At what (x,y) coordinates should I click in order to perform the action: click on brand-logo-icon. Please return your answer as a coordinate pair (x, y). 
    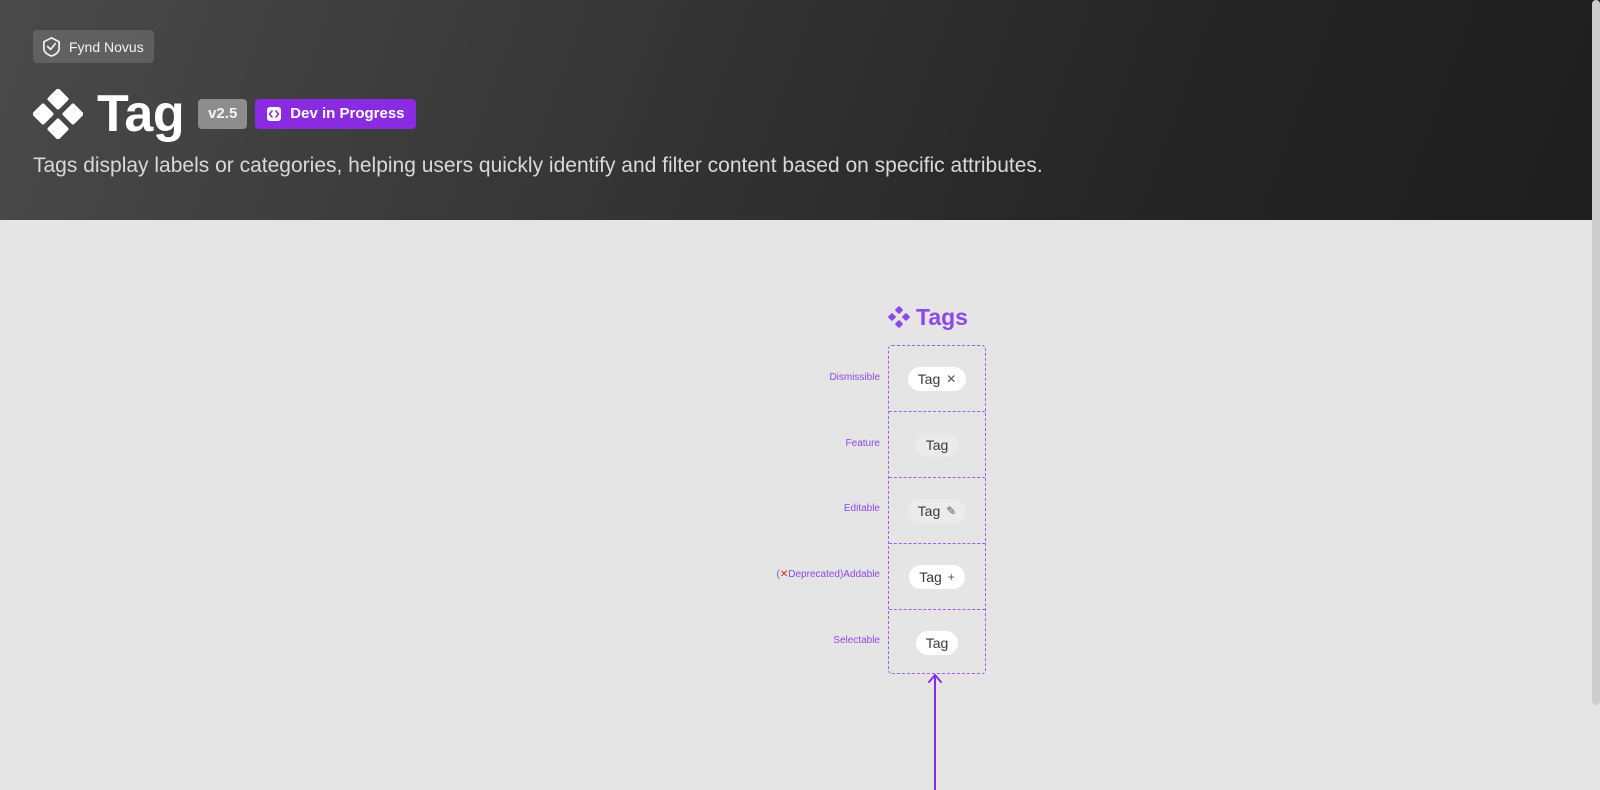
    Looking at the image, I should click on (51, 46).